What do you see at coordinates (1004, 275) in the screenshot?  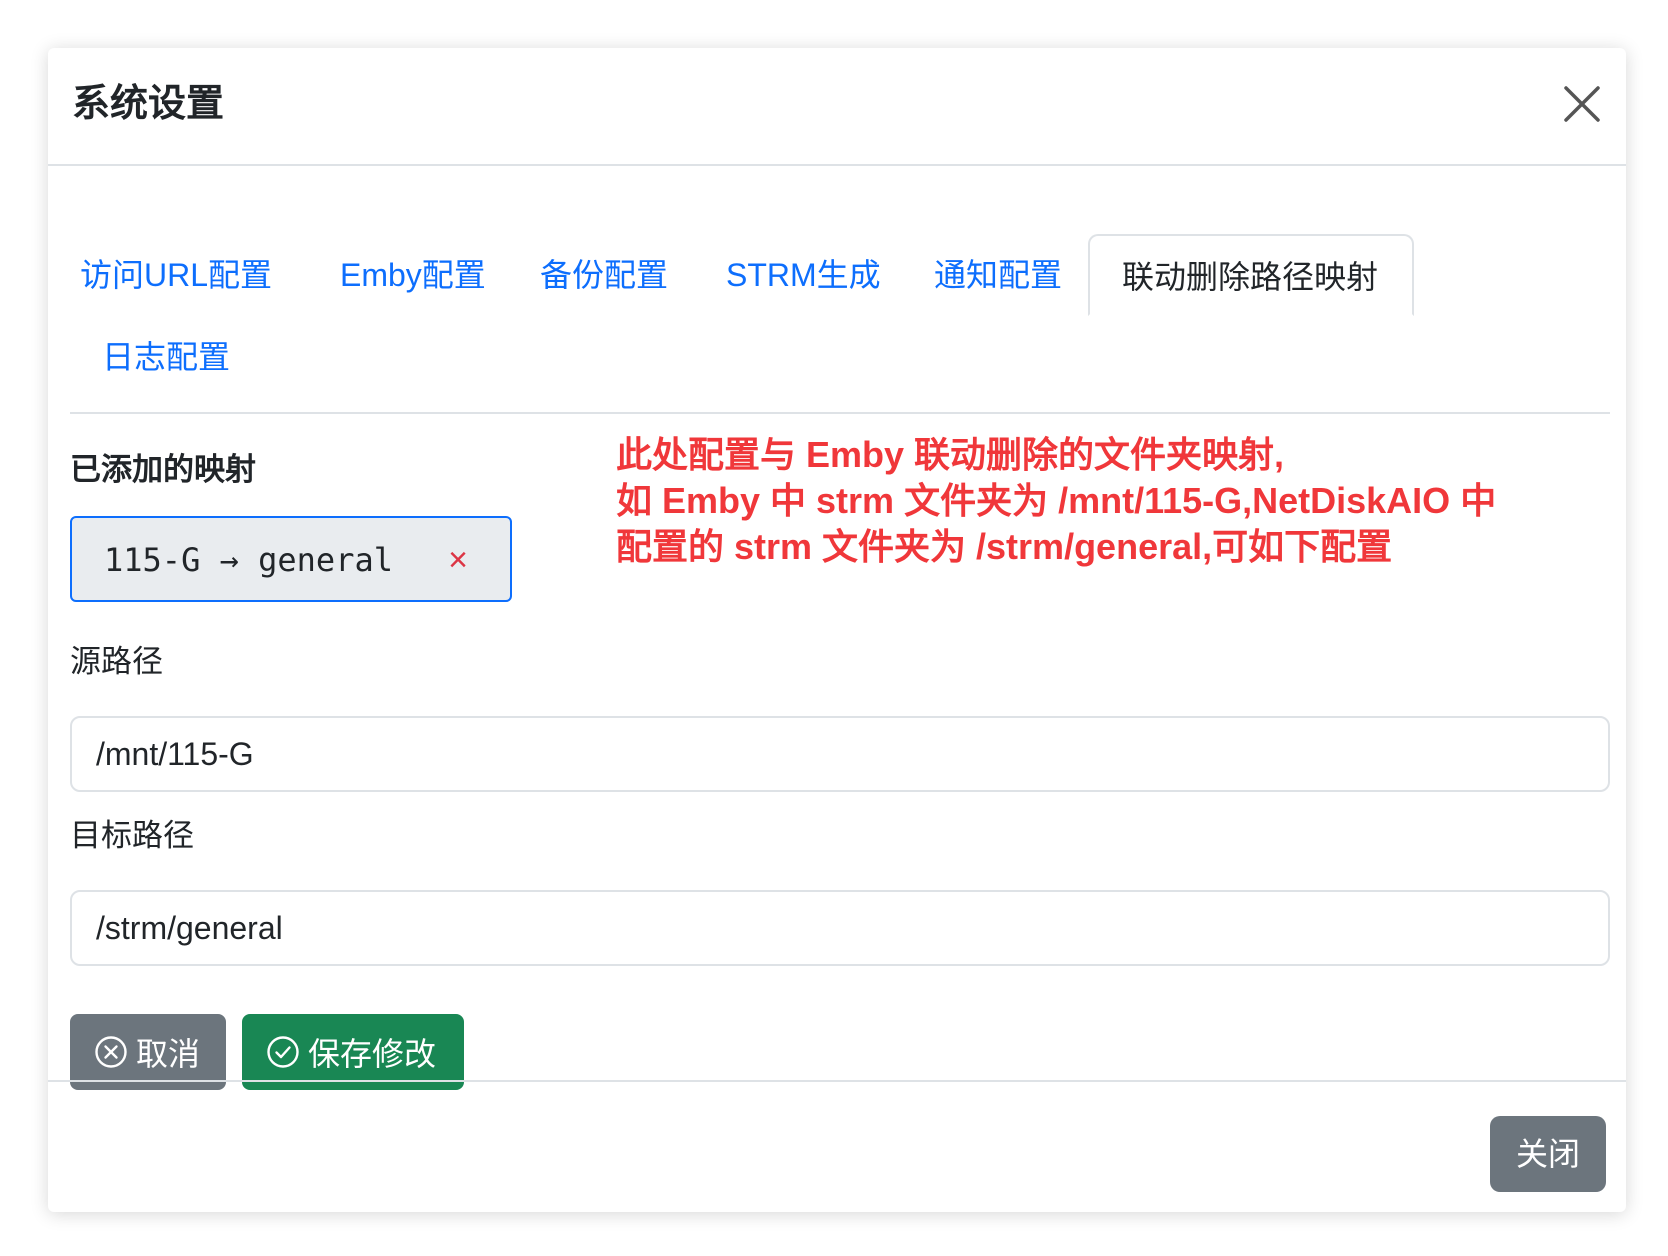 I see `tab-notify-config: 通知配置` at bounding box center [1004, 275].